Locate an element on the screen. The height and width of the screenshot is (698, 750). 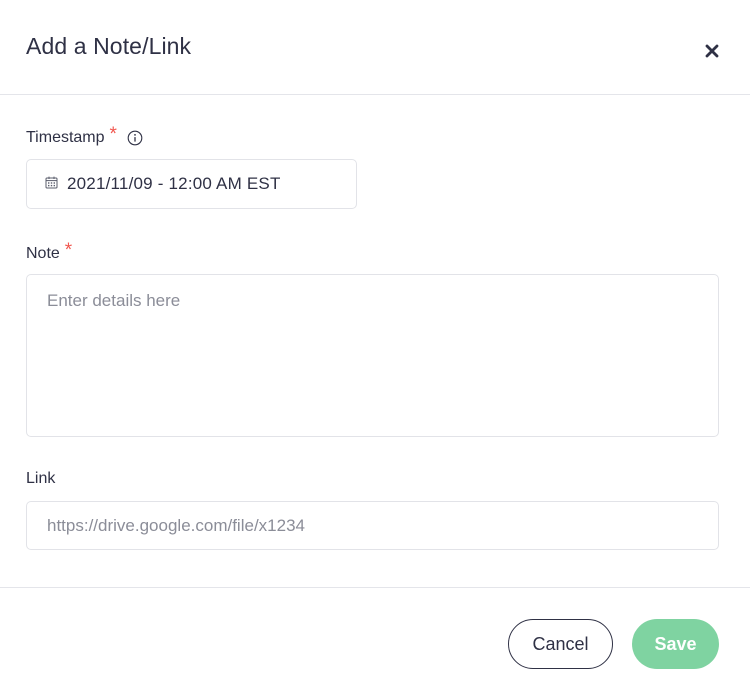
dialog-header: Add a Note/Link is located at coordinates (375, 47).